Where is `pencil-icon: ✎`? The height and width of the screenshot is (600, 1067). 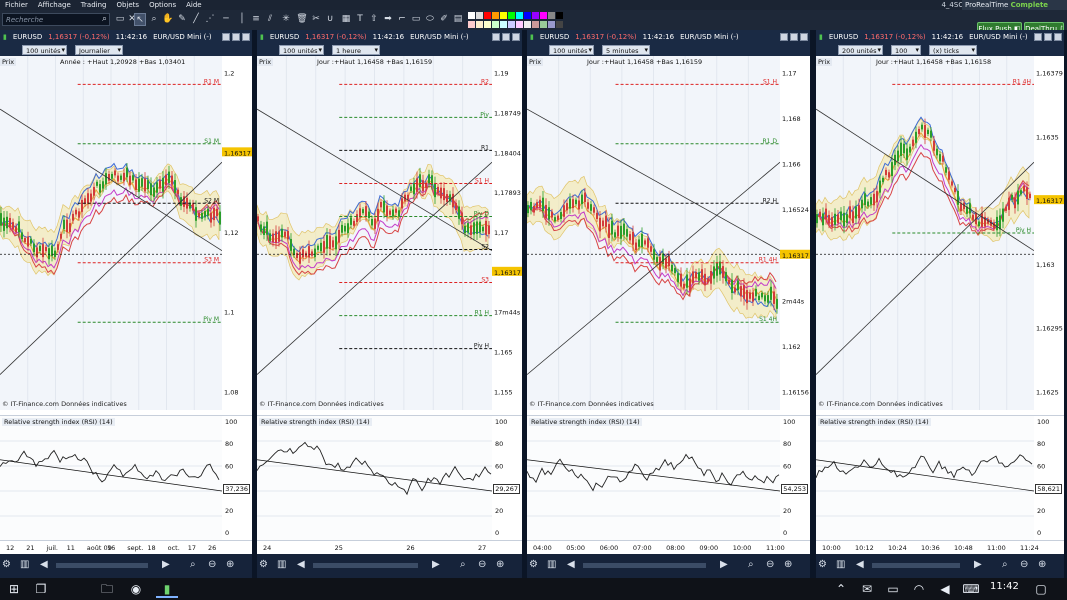
pencil-icon: ✎ is located at coordinates (182, 19).